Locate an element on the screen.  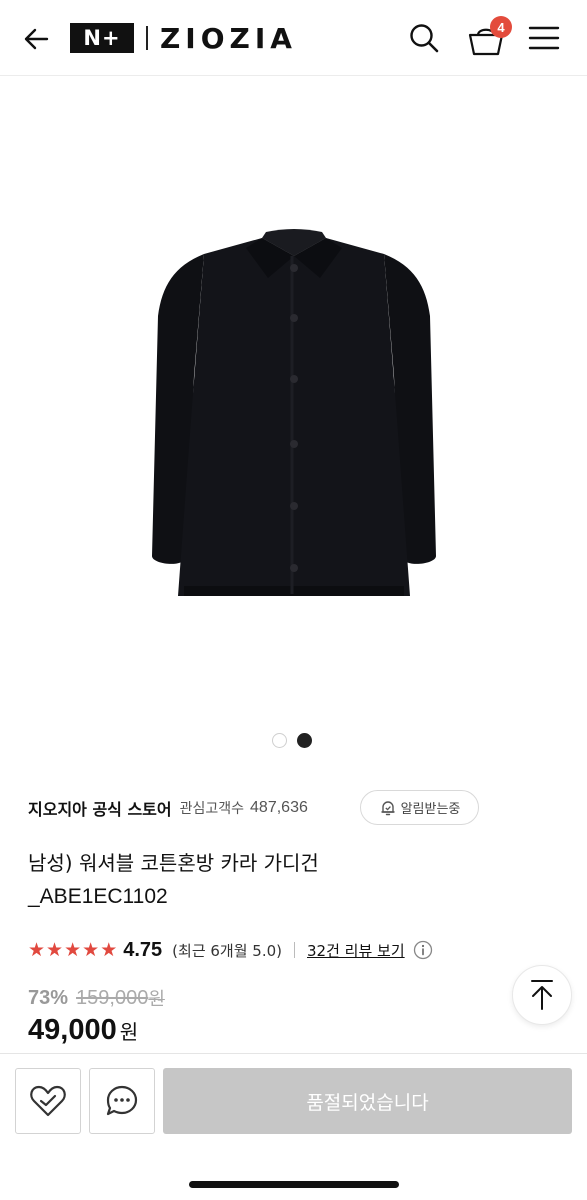
image-pagination is located at coordinates (292, 740).